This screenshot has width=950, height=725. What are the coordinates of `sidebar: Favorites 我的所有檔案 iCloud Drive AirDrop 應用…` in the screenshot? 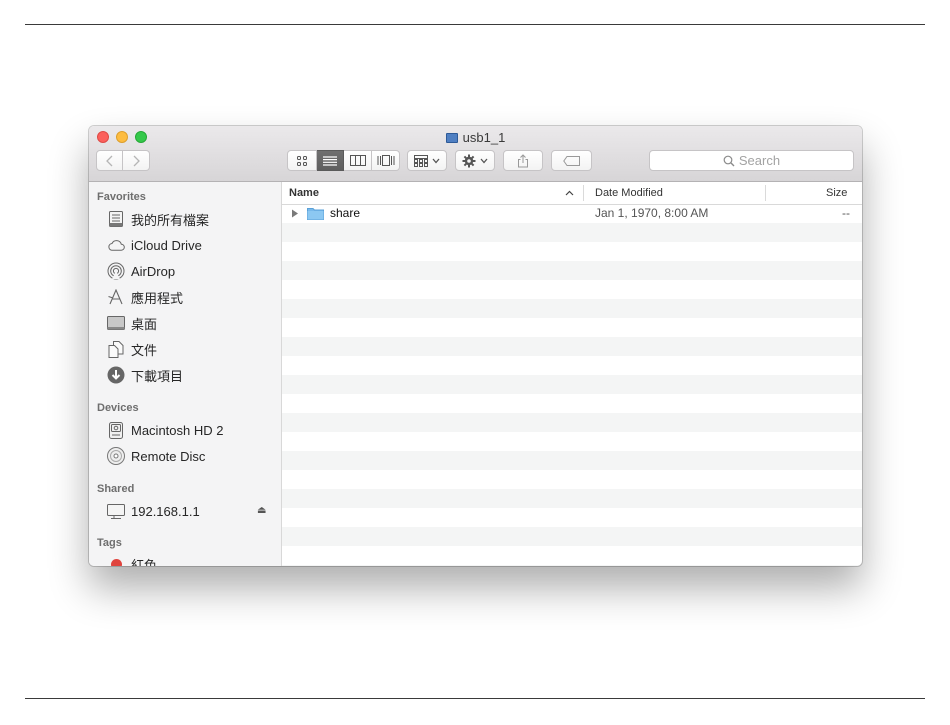 It's located at (185, 374).